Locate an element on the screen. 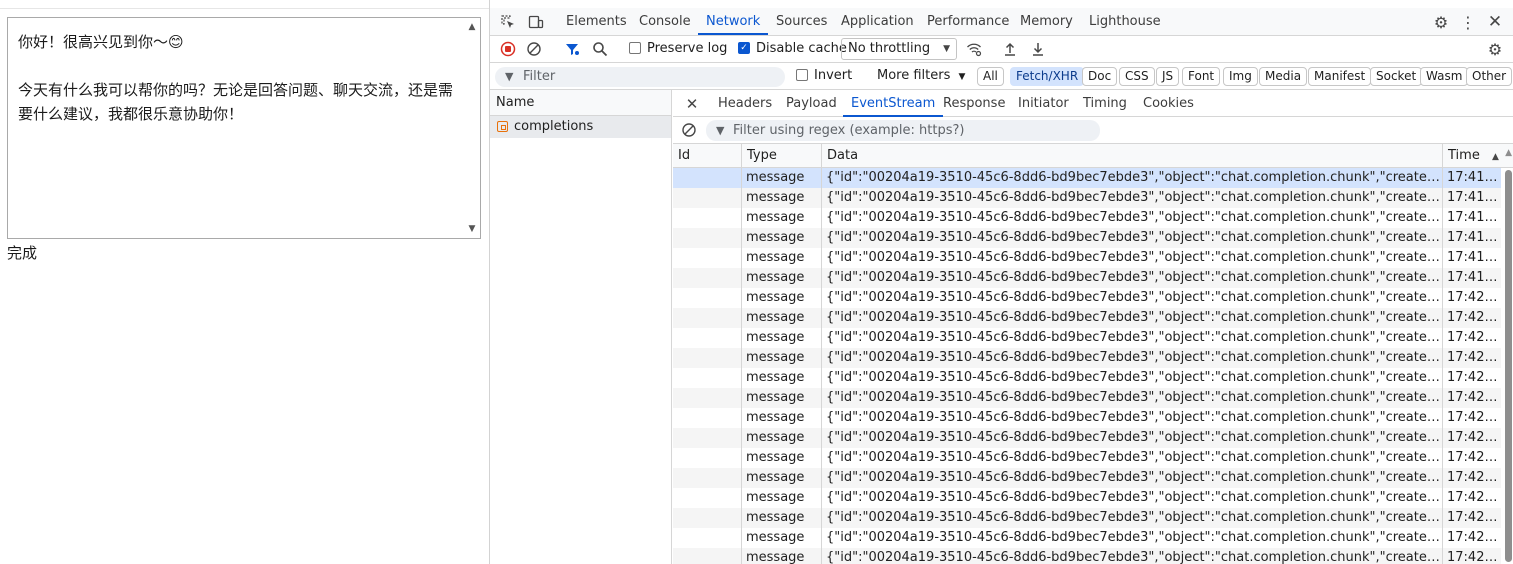 The height and width of the screenshot is (564, 1513). preserve-log-checkbox is located at coordinates (635, 48).